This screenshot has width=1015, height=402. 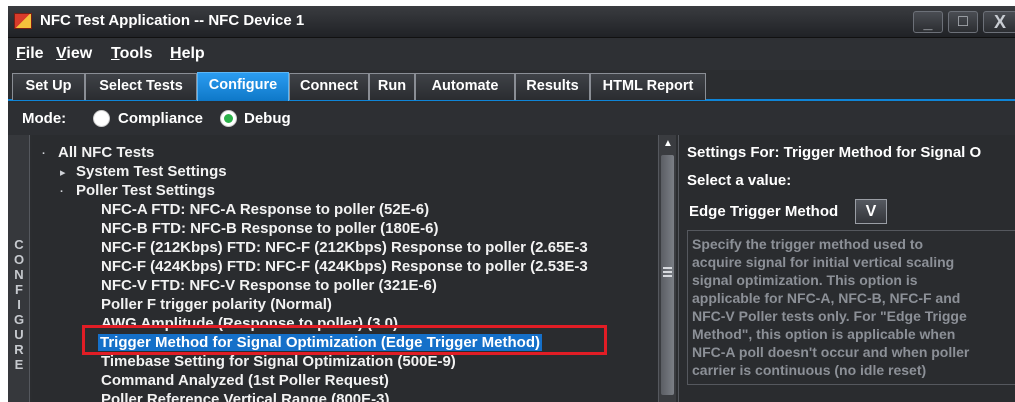 I want to click on tree-node-poller-test-settings: · Poller Test Settings, so click(x=137, y=190).